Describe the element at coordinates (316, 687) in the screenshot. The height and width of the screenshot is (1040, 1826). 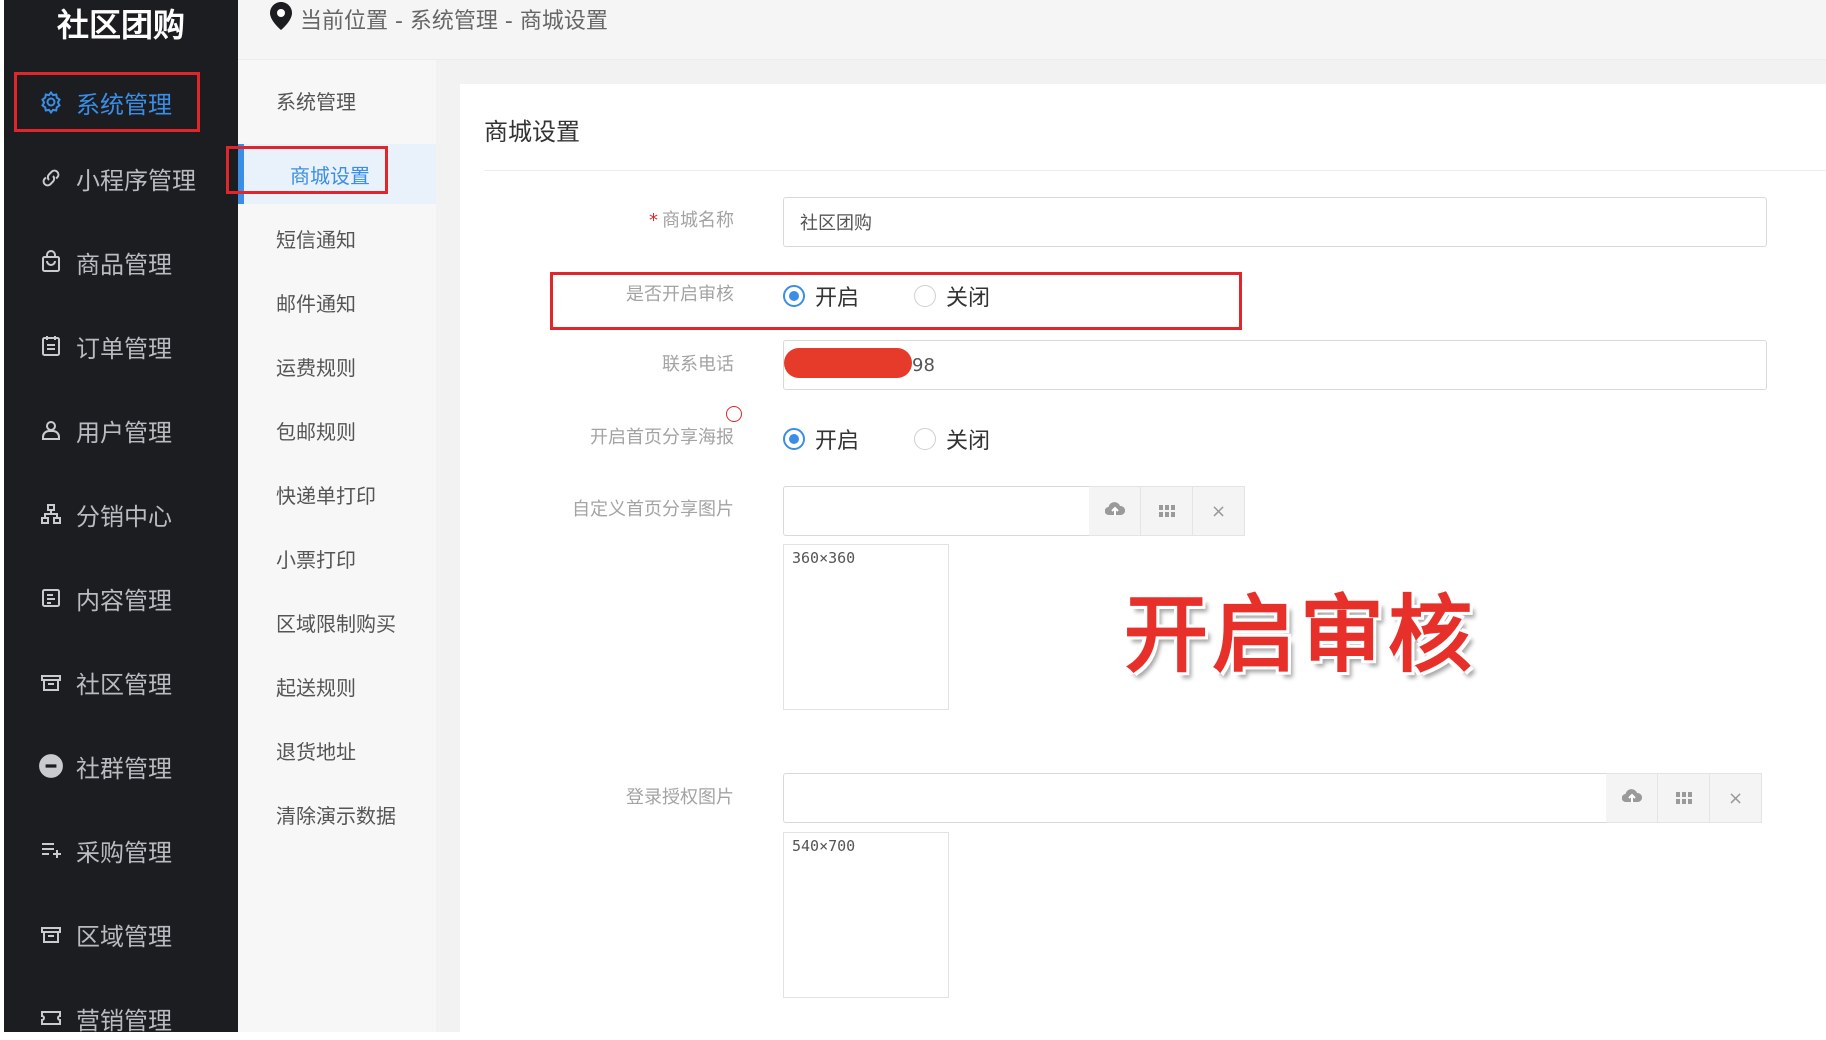
I see `submenu-item-label: 起送规则` at that location.